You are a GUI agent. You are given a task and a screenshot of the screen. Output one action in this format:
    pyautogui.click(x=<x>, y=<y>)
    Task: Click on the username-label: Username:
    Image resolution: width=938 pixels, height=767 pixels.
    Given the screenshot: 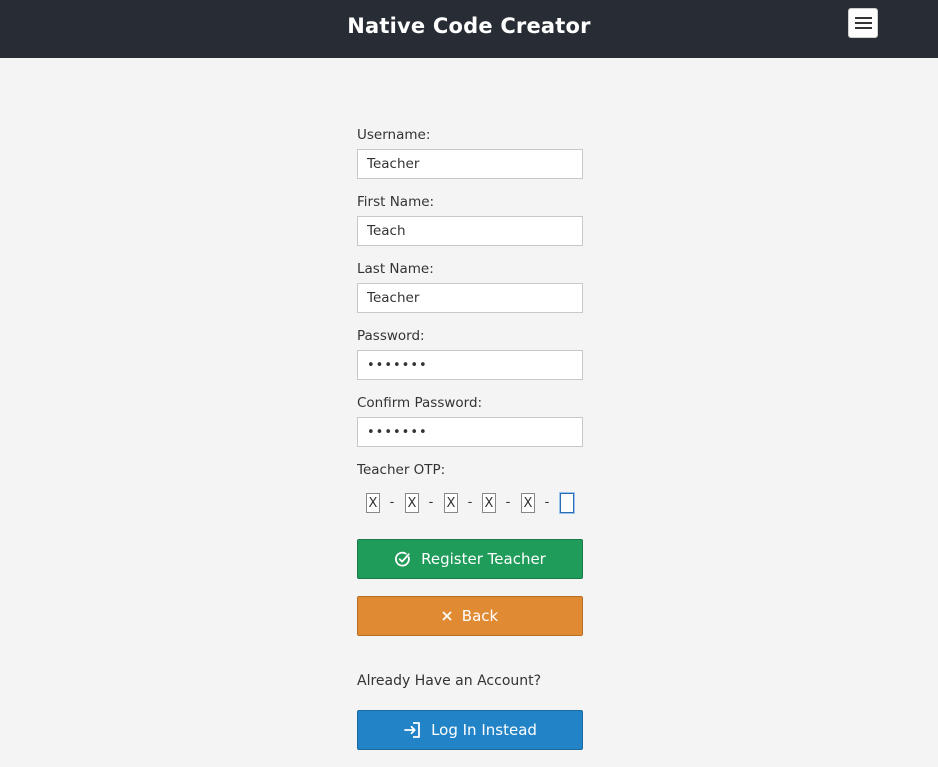 What is the action you would take?
    pyautogui.click(x=394, y=135)
    